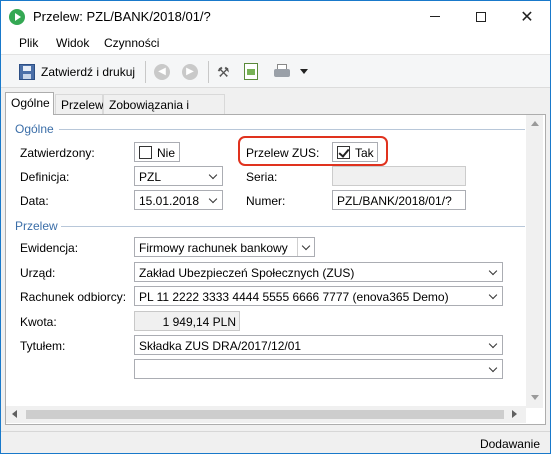  What do you see at coordinates (534, 261) in the screenshot?
I see `vertical-scrollbar` at bounding box center [534, 261].